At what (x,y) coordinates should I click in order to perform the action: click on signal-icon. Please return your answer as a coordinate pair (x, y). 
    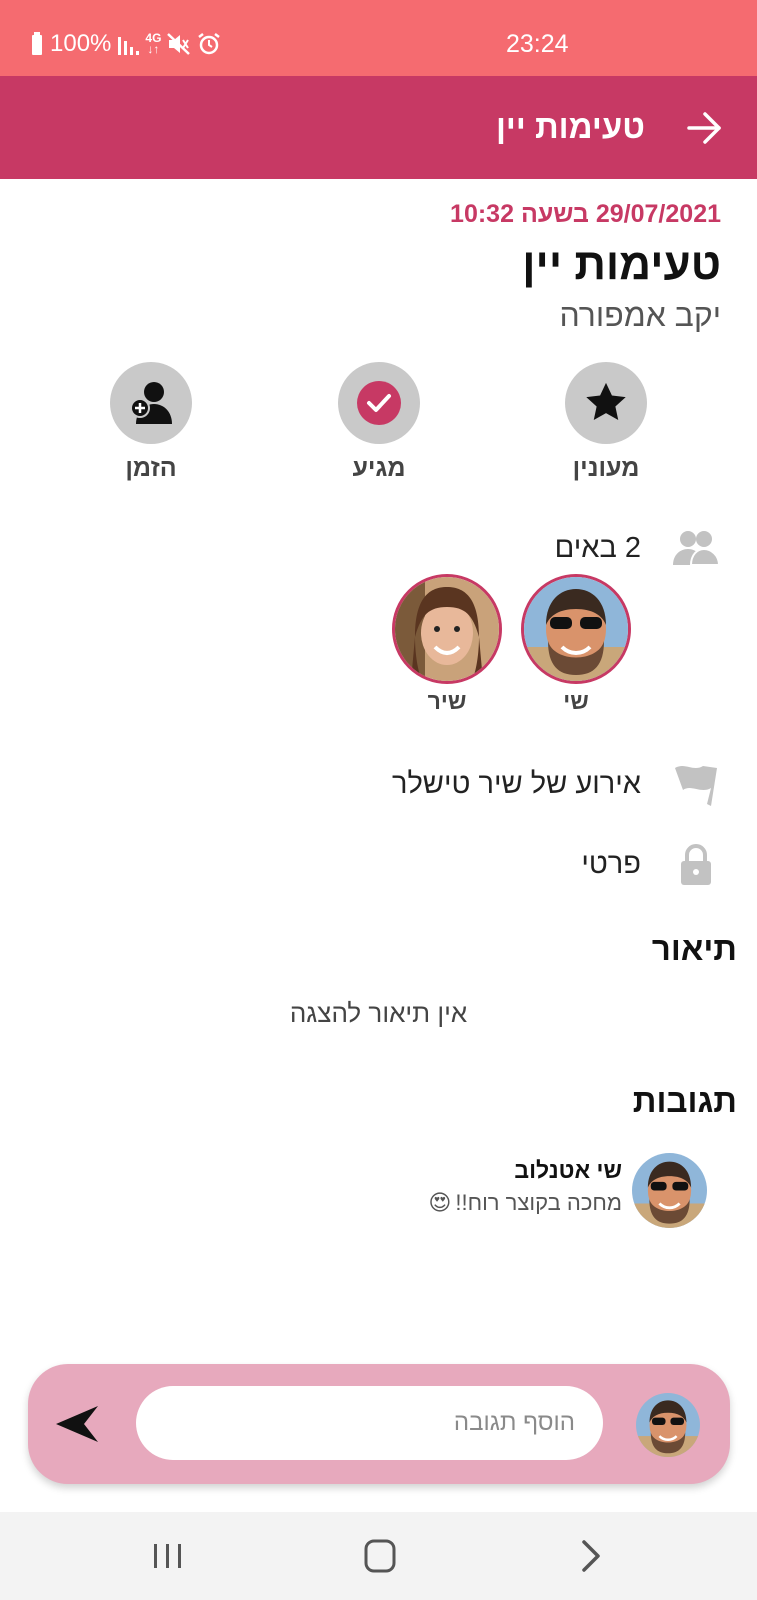
    Looking at the image, I should click on (129, 46).